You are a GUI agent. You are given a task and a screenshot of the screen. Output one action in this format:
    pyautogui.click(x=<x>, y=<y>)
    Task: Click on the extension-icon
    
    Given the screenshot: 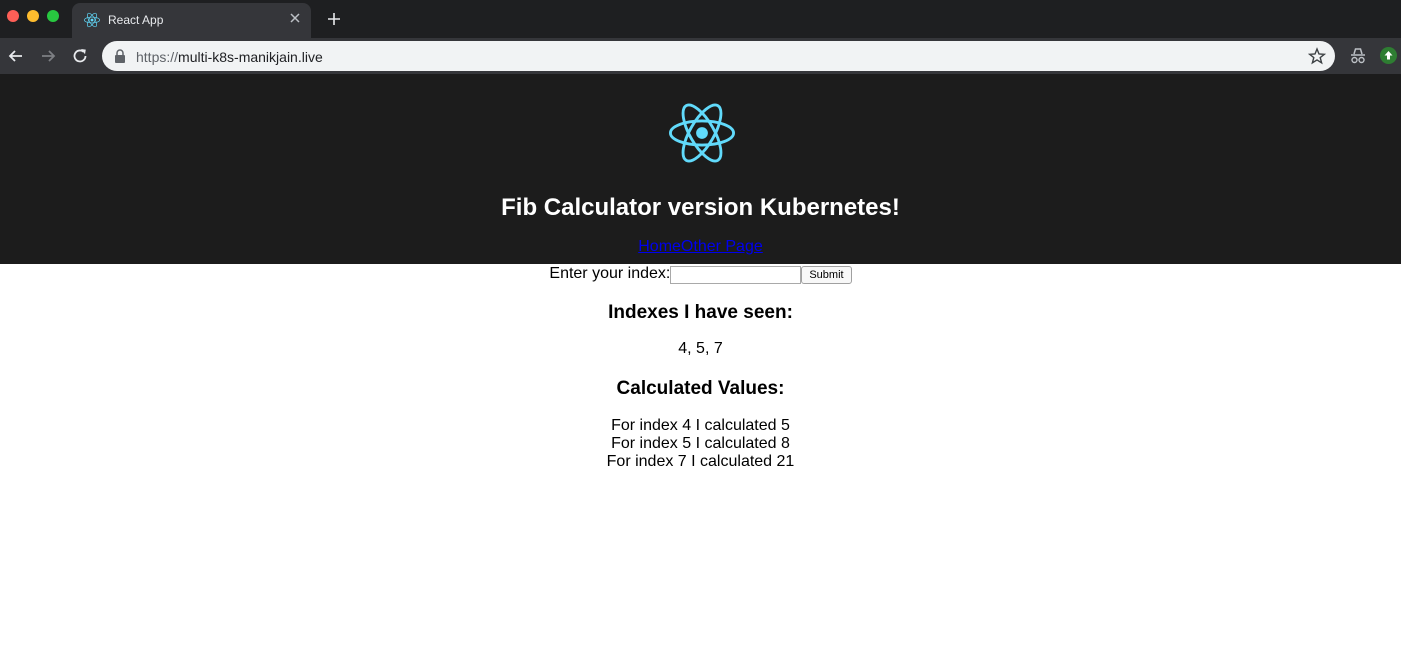 What is the action you would take?
    pyautogui.click(x=1388, y=55)
    